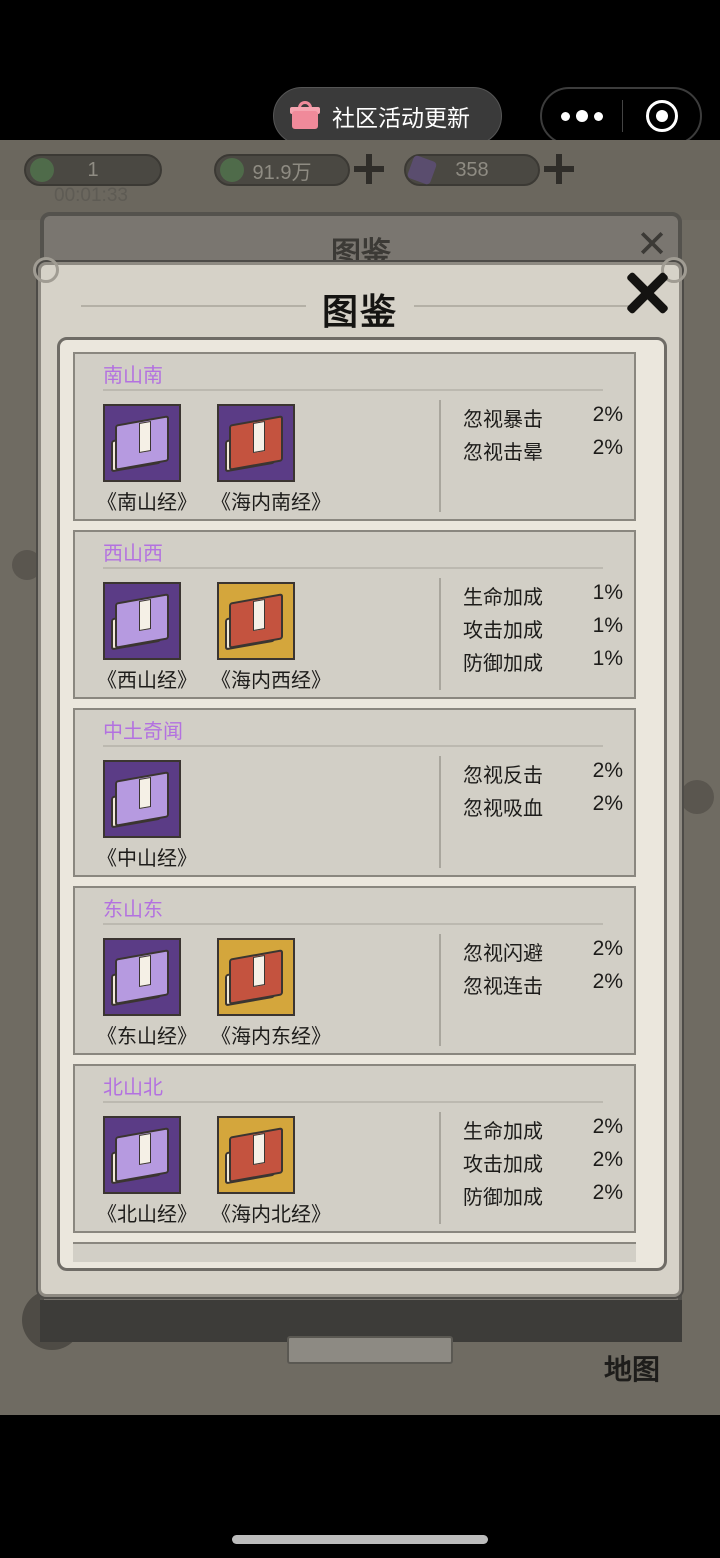  What do you see at coordinates (354, 436) in the screenshot?
I see `codex-card: 南山南《南山经》 《海内南经》 忽视暴击 2% 忽视击晕 2%` at bounding box center [354, 436].